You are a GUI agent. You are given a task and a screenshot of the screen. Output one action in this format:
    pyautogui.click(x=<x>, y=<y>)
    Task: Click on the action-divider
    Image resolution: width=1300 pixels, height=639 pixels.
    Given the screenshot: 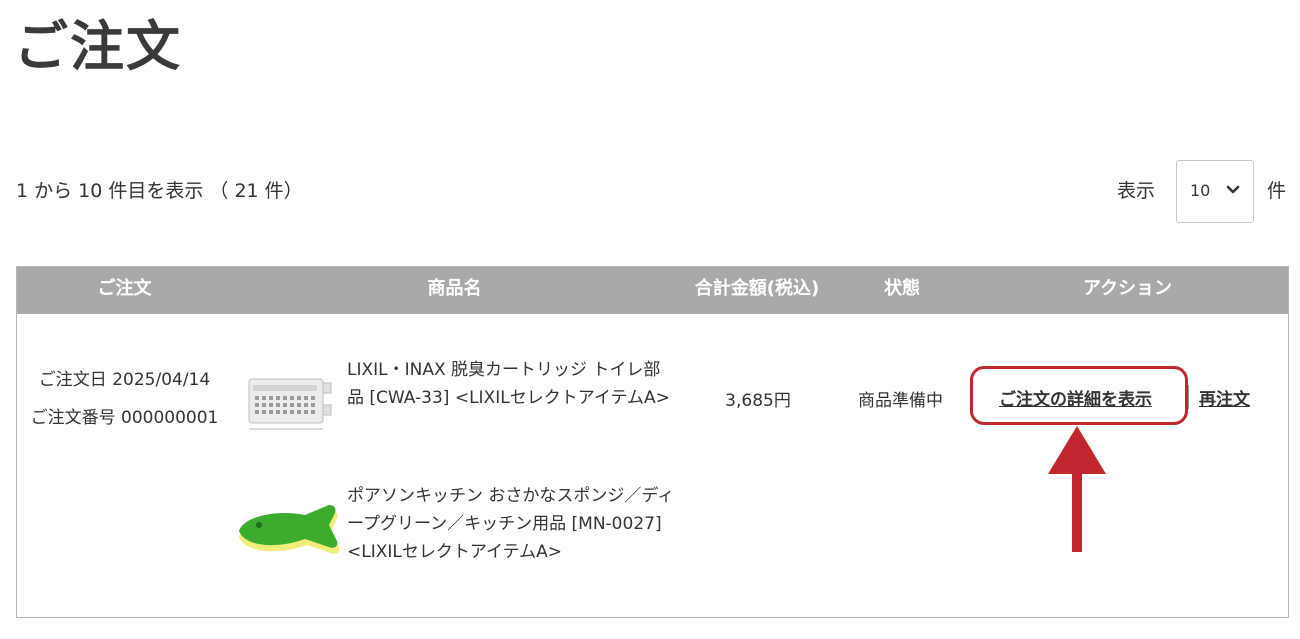 What is the action you would take?
    pyautogui.click(x=1188, y=397)
    